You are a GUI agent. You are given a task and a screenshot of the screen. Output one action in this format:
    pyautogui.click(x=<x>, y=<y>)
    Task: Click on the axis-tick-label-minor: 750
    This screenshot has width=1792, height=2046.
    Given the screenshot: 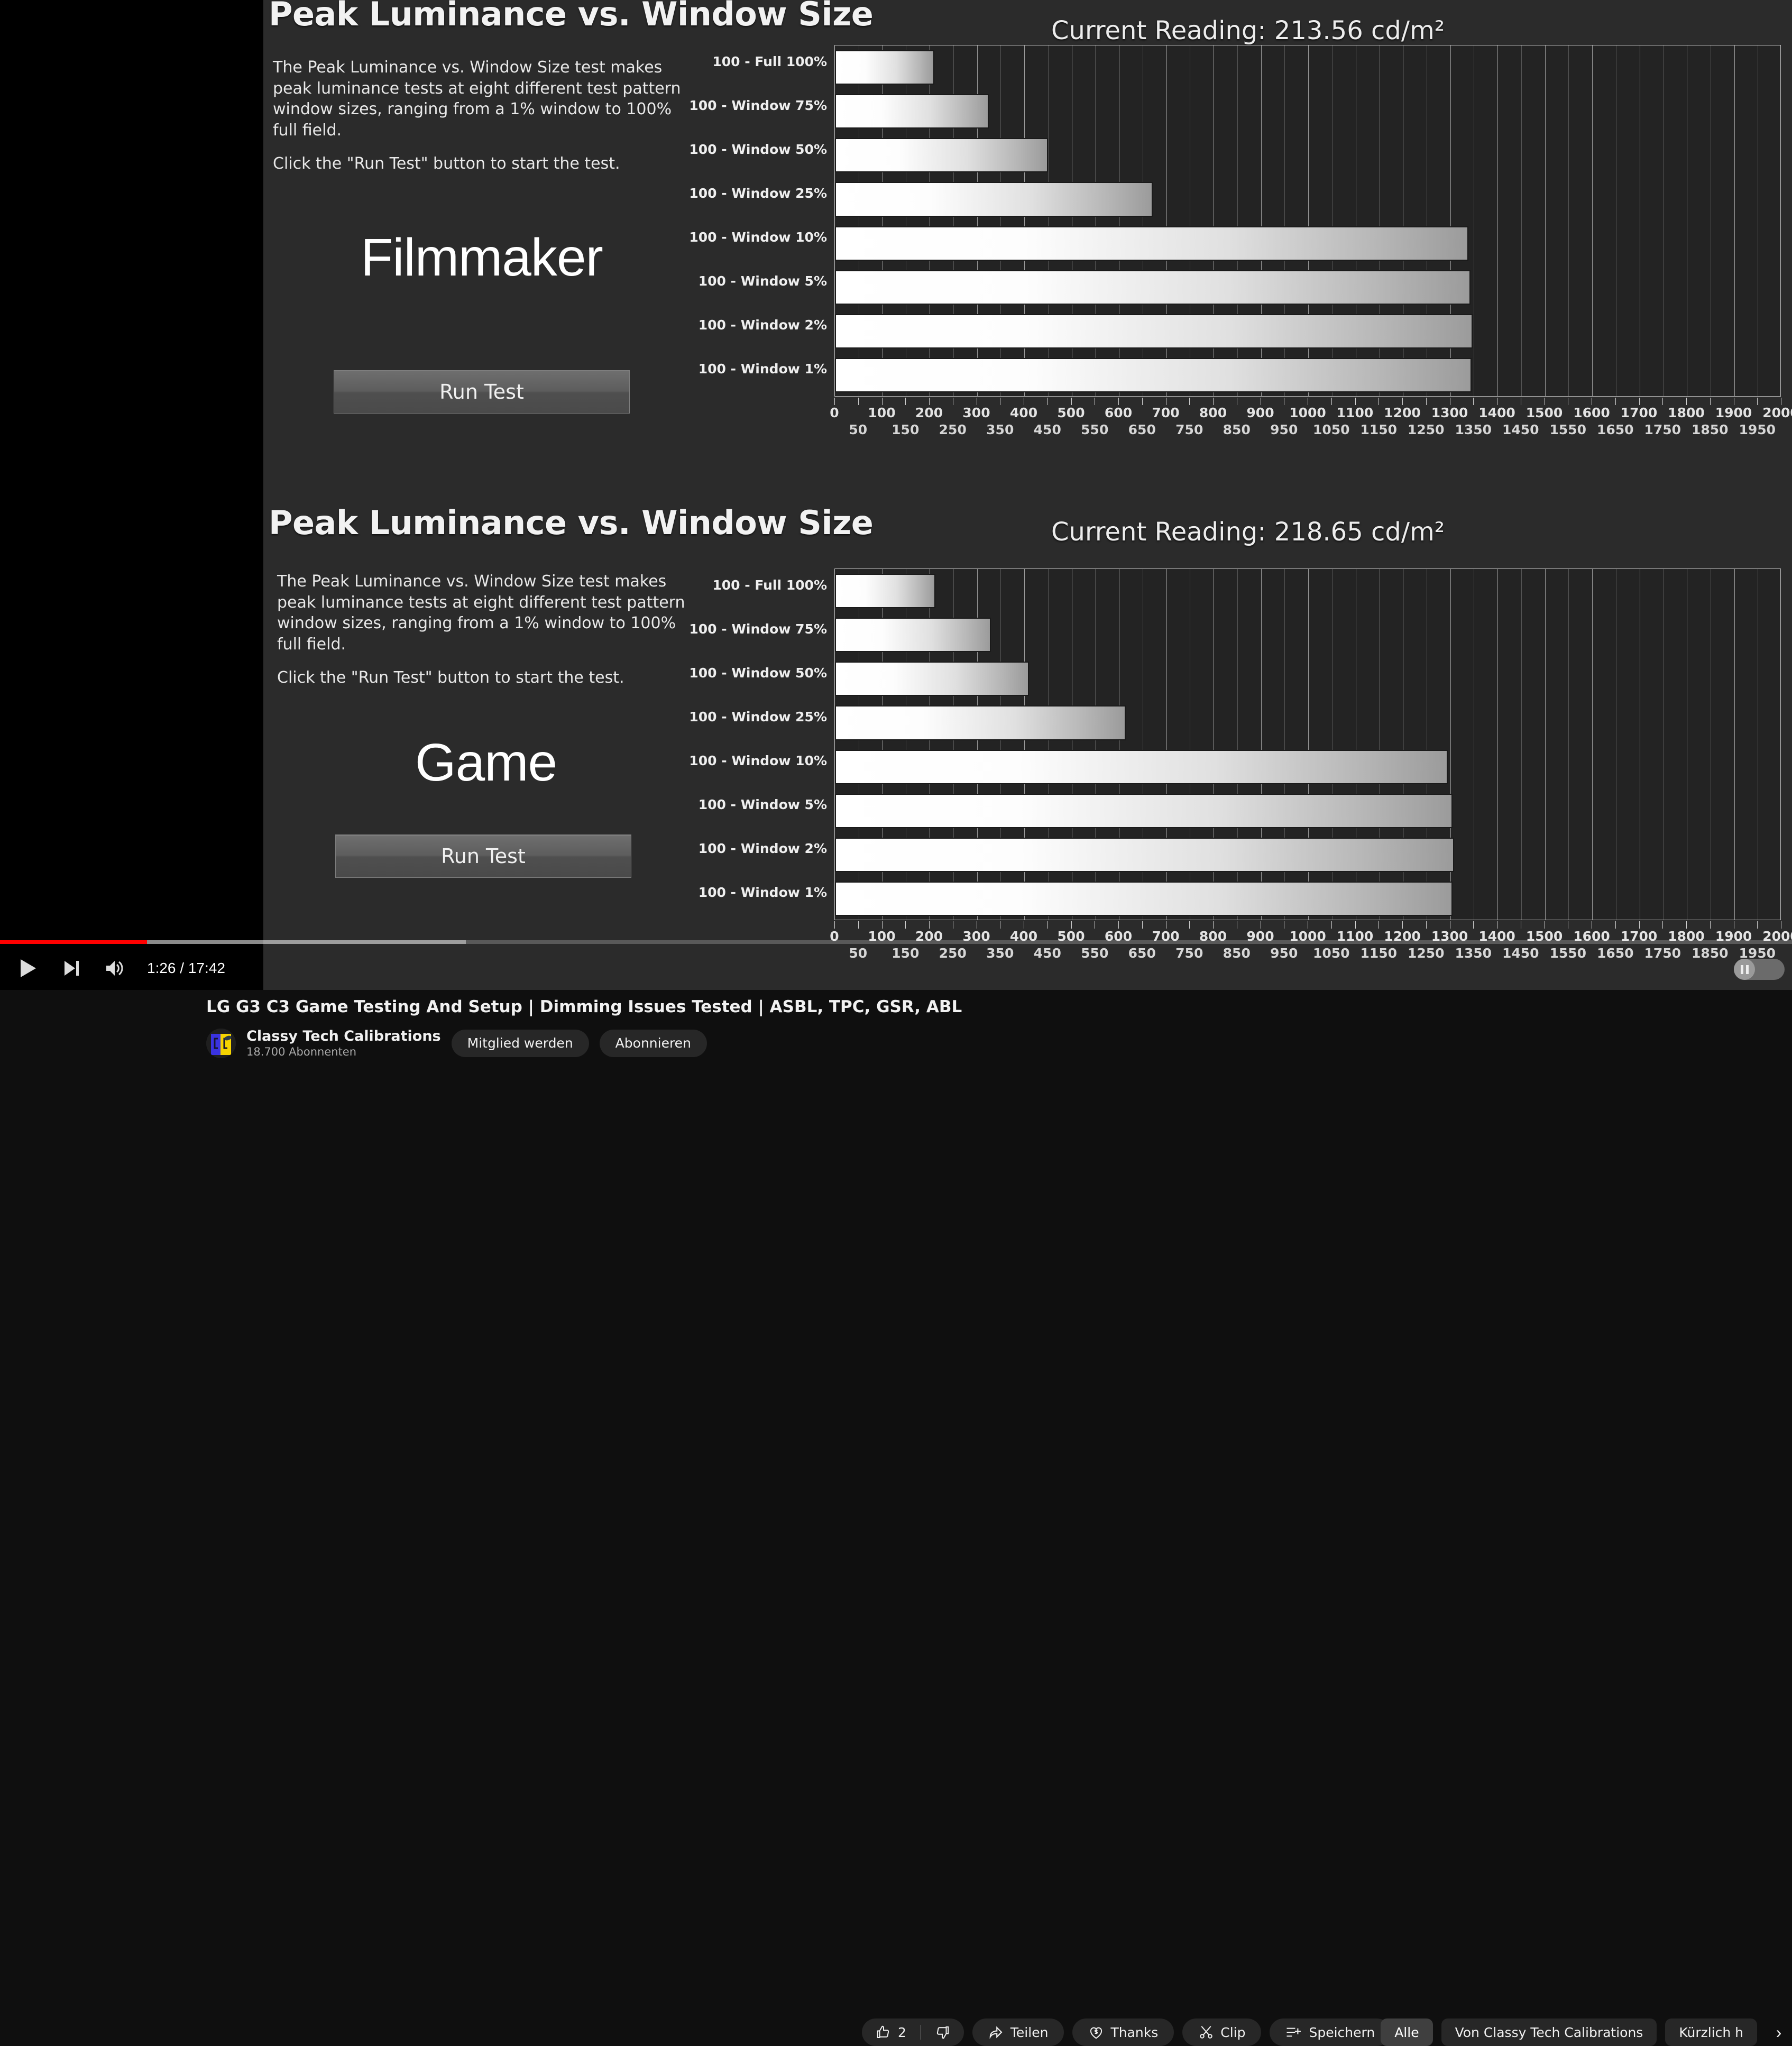 What is the action you would take?
    pyautogui.click(x=1189, y=430)
    